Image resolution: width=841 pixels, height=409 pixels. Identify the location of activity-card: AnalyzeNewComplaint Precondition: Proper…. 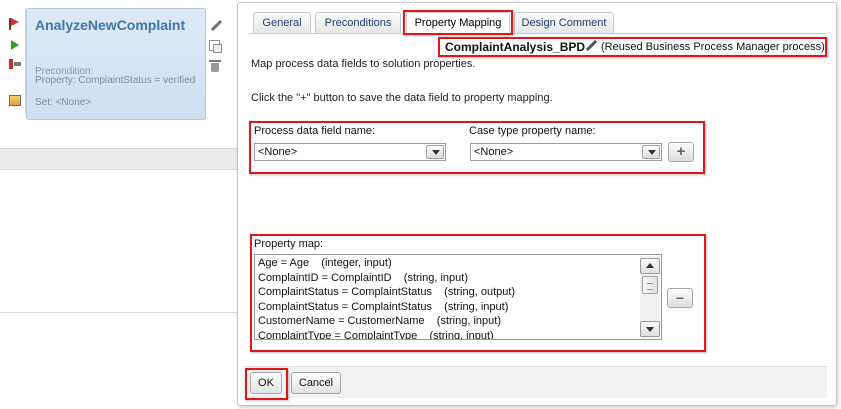
(116, 64).